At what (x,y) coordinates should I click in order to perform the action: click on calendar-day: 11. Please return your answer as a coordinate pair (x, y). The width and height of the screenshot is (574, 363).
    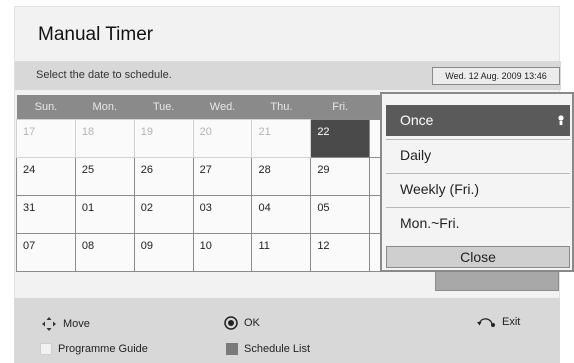
    Looking at the image, I should click on (281, 252).